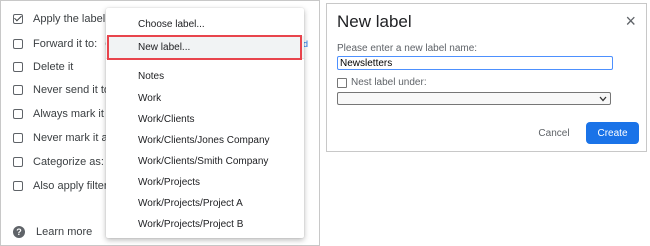 This screenshot has height=246, width=650. I want to click on never-mark-checkbox, so click(18, 138).